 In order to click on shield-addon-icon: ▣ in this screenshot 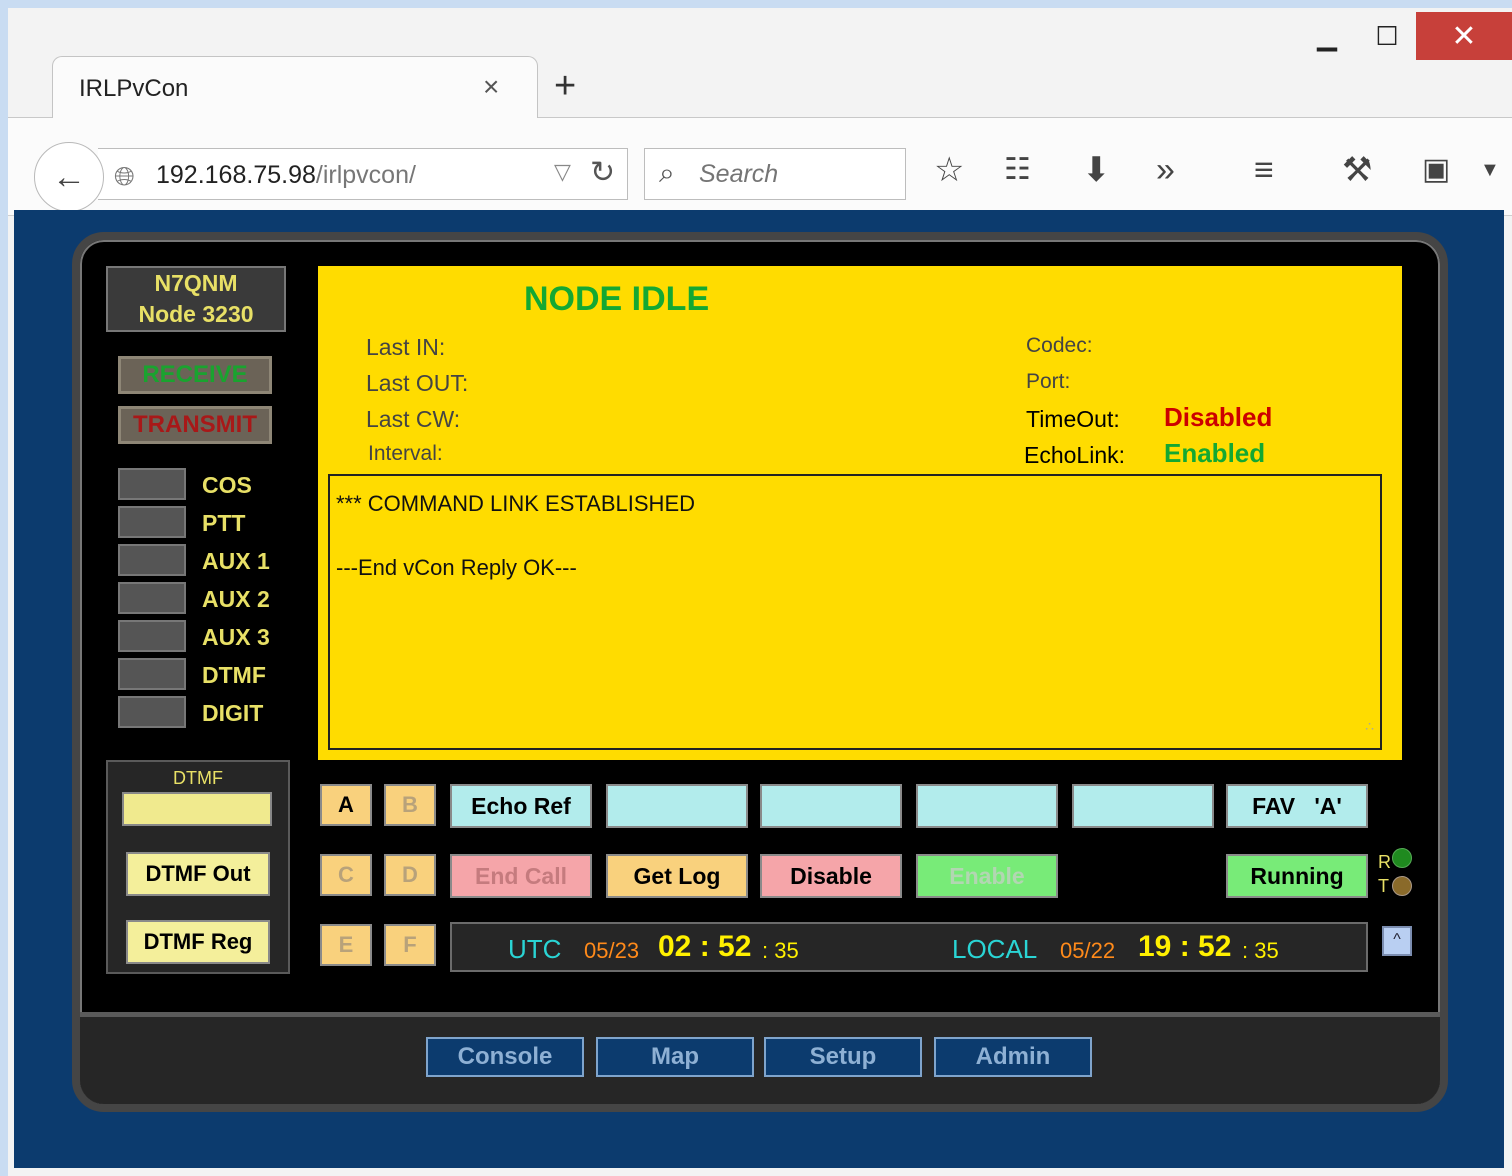, I will do `click(1436, 170)`.